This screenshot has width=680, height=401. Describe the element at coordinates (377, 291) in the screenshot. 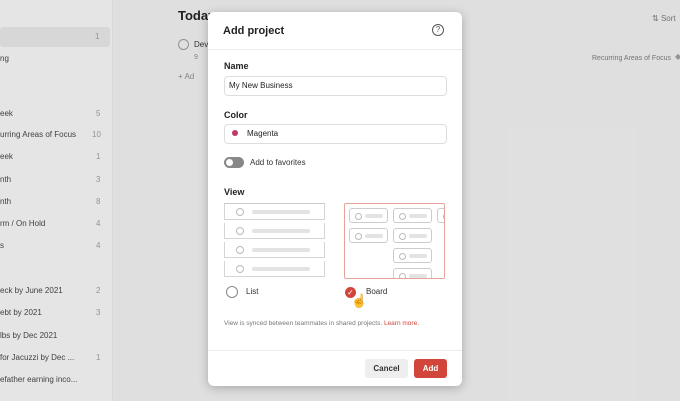

I see `board-view-label: Board` at that location.